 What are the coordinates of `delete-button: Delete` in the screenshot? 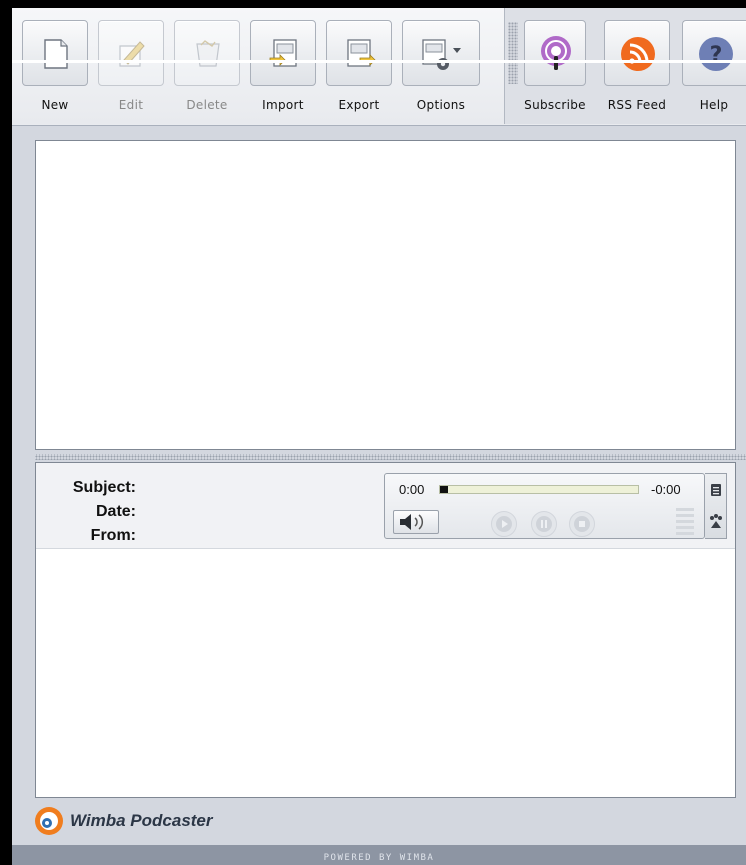 It's located at (208, 70).